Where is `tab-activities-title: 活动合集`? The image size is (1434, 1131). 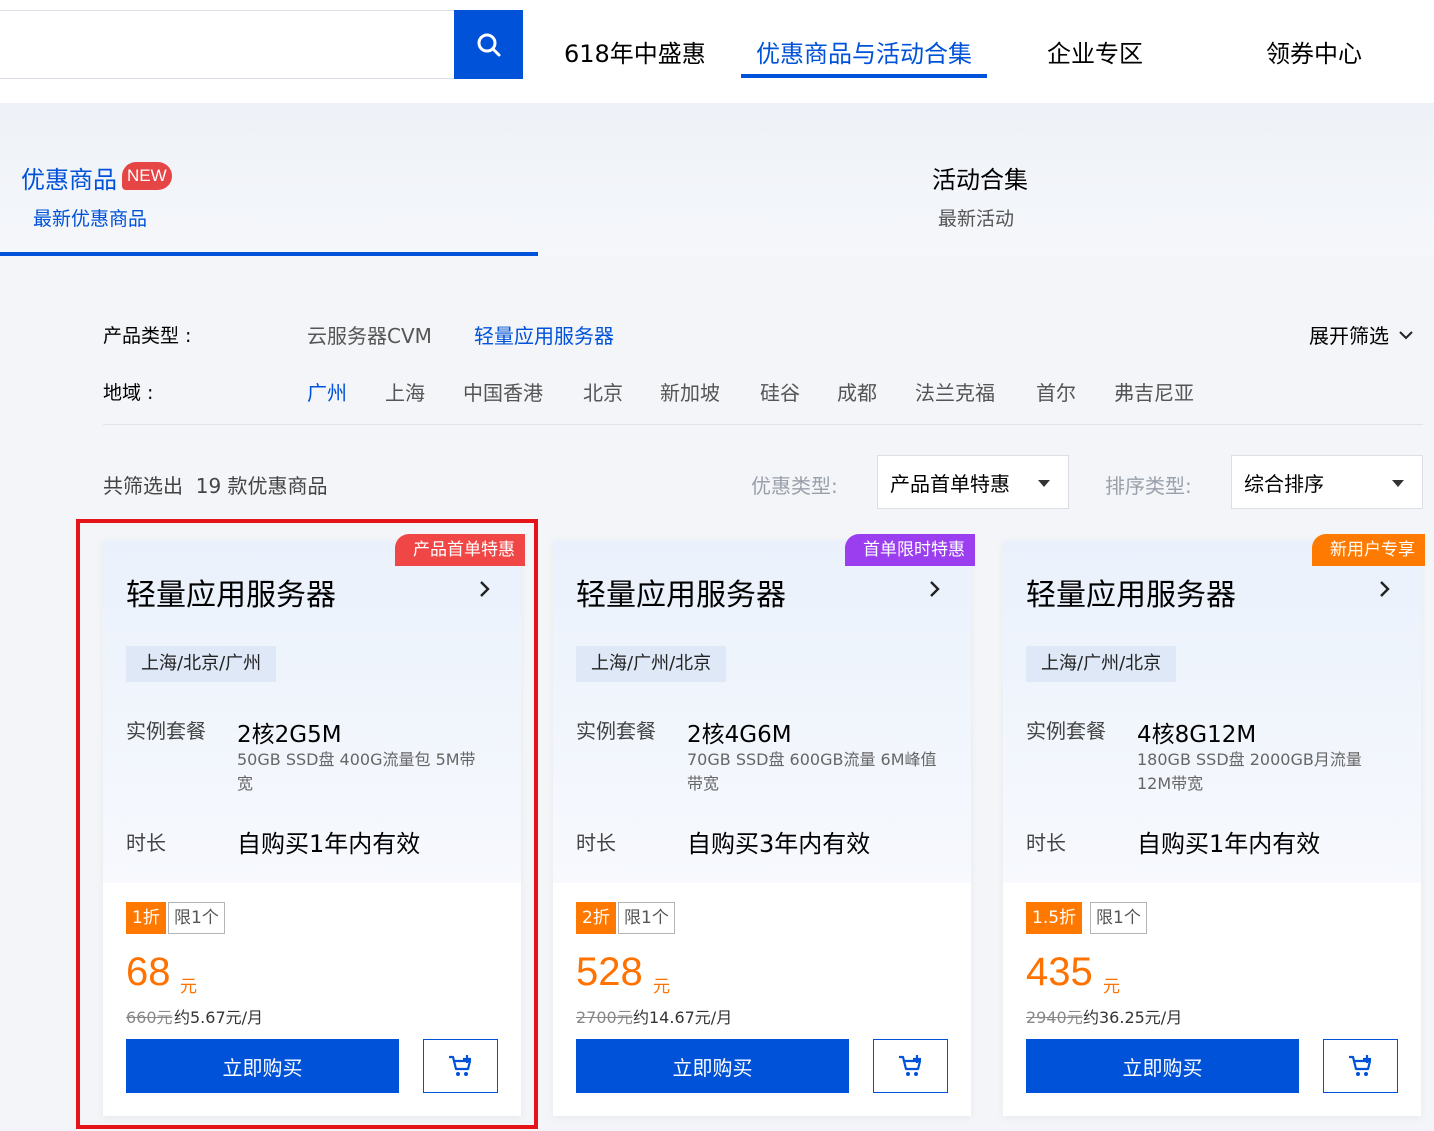
tab-activities-title: 活动合集 is located at coordinates (980, 180).